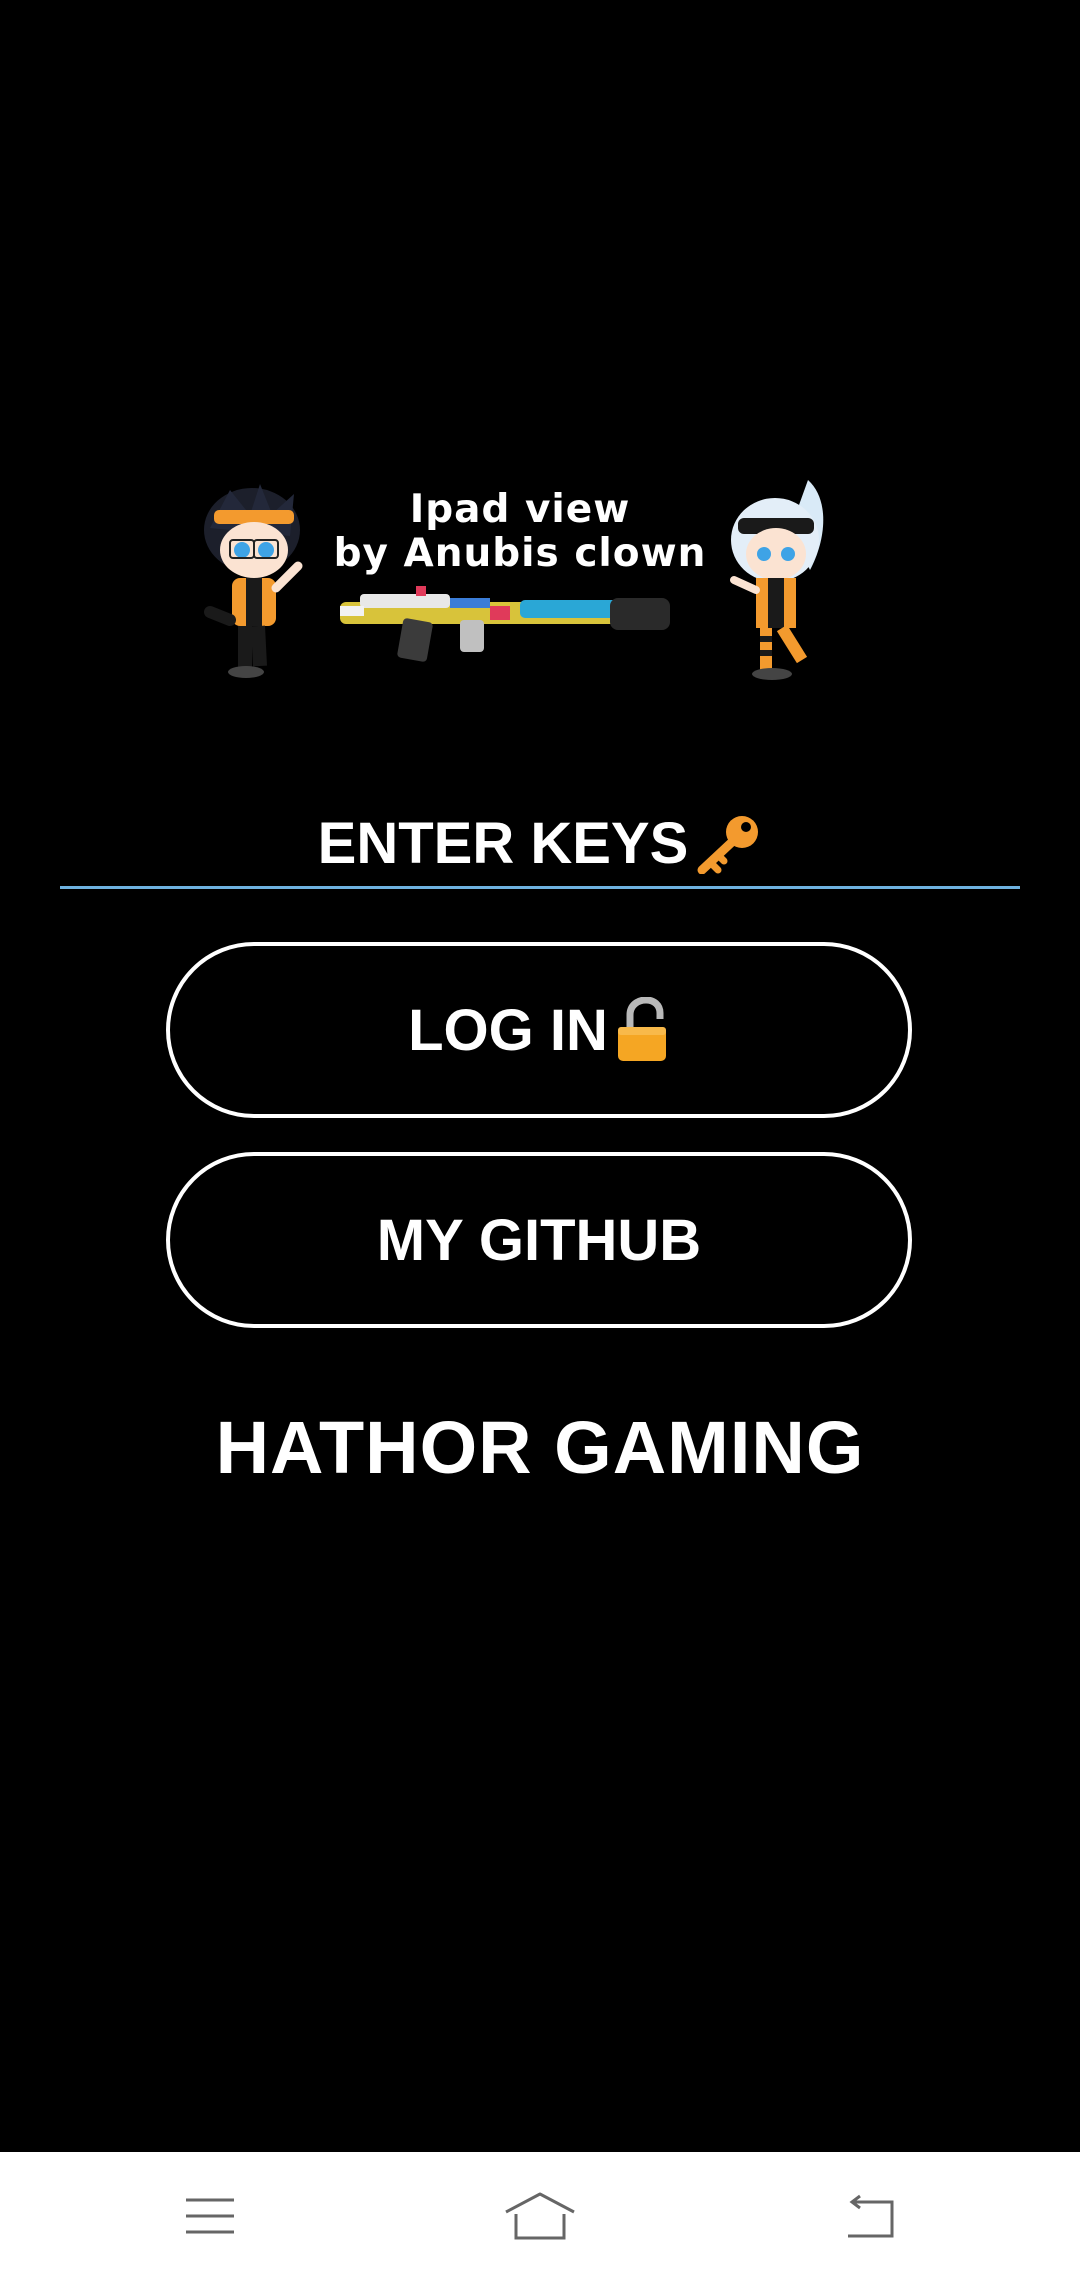 The image size is (1080, 2280). I want to click on github-button-label: MY GITHUB, so click(539, 1240).